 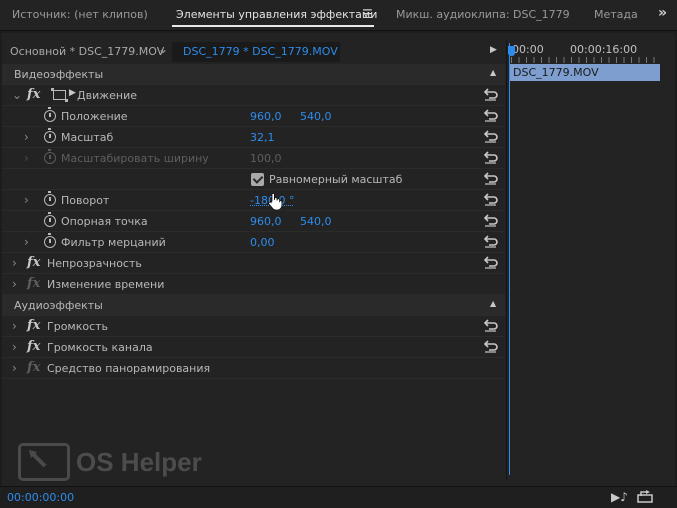 What do you see at coordinates (483, 14) in the screenshot?
I see `tab-audio-clip-mixer: Микш. аудиоклипа: DSC_1779` at bounding box center [483, 14].